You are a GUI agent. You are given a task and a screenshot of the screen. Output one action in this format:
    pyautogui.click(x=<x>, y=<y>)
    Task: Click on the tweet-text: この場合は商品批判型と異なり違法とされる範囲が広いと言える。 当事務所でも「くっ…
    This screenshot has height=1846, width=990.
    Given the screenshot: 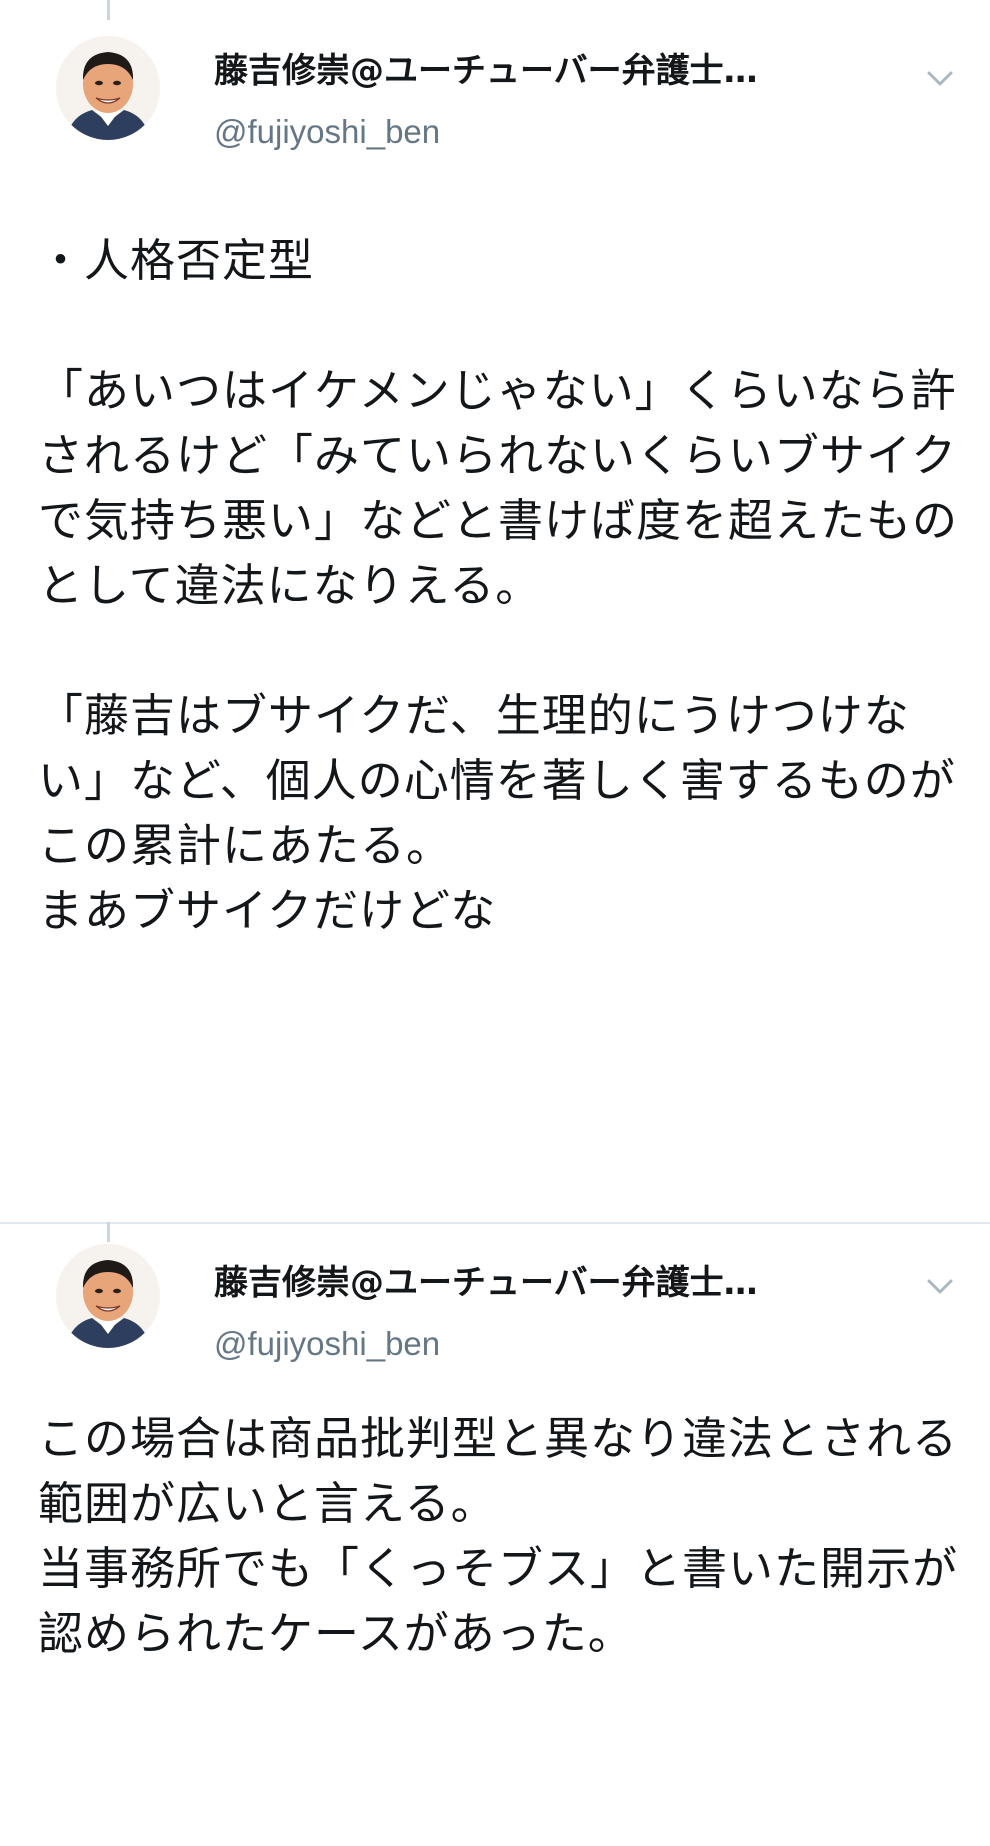 What is the action you would take?
    pyautogui.click(x=498, y=1536)
    